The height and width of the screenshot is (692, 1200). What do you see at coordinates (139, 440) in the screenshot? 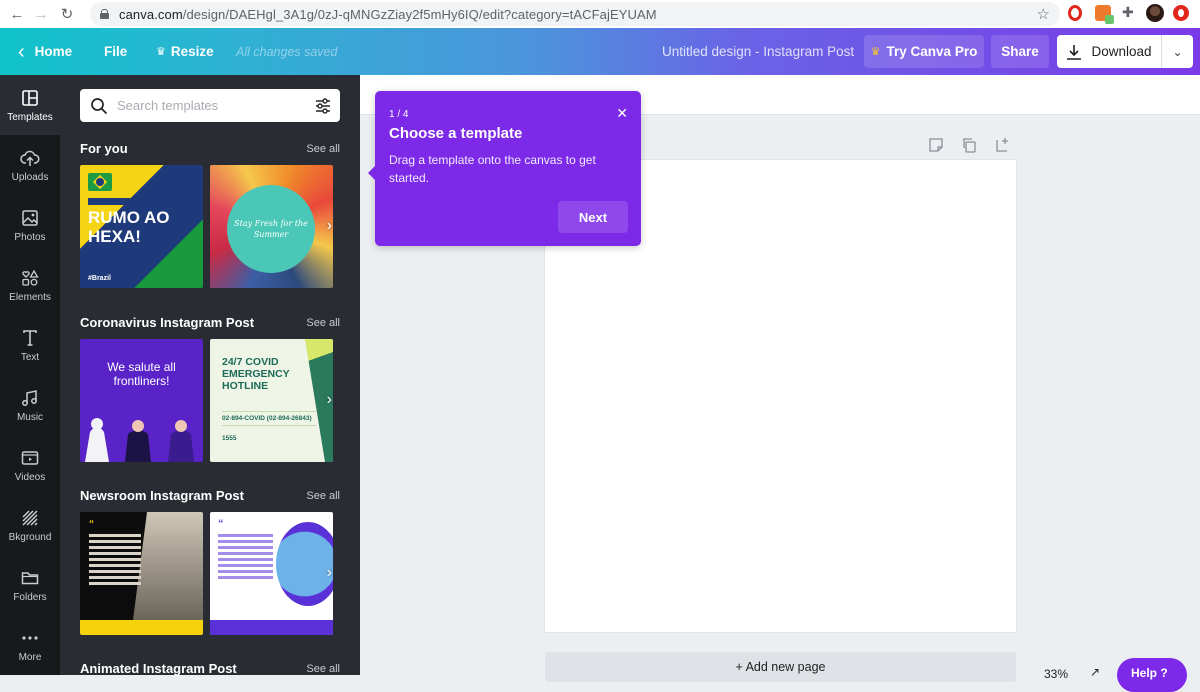
I see `frontliners-illustration` at bounding box center [139, 440].